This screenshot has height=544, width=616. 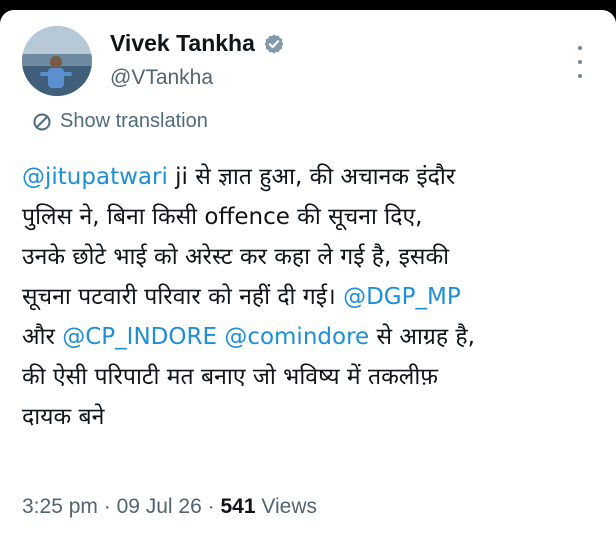 What do you see at coordinates (60, 506) in the screenshot?
I see `tweet-time: 3:25 pm` at bounding box center [60, 506].